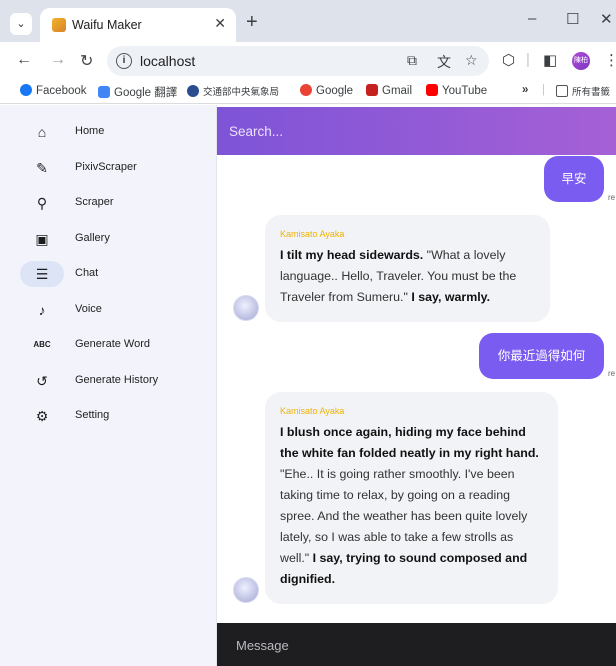 This screenshot has width=616, height=666. I want to click on address-bar: i localhost ⧉ 文 ☆, so click(298, 61).